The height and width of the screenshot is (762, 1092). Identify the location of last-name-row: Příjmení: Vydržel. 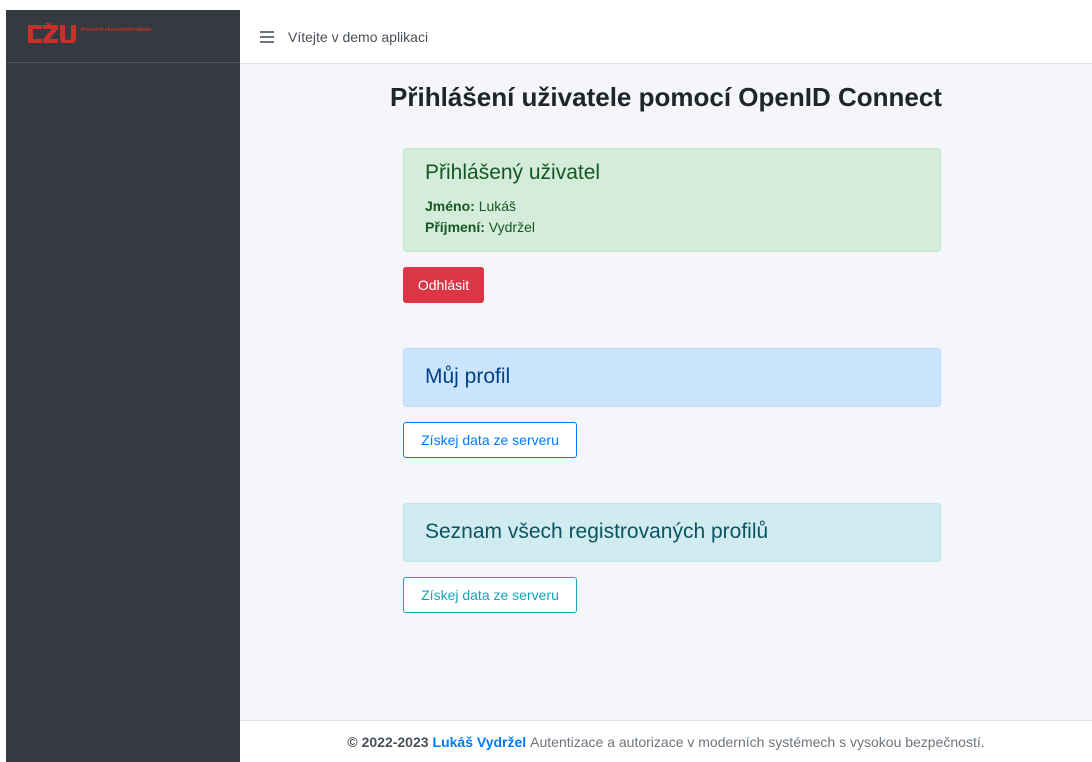
(672, 227).